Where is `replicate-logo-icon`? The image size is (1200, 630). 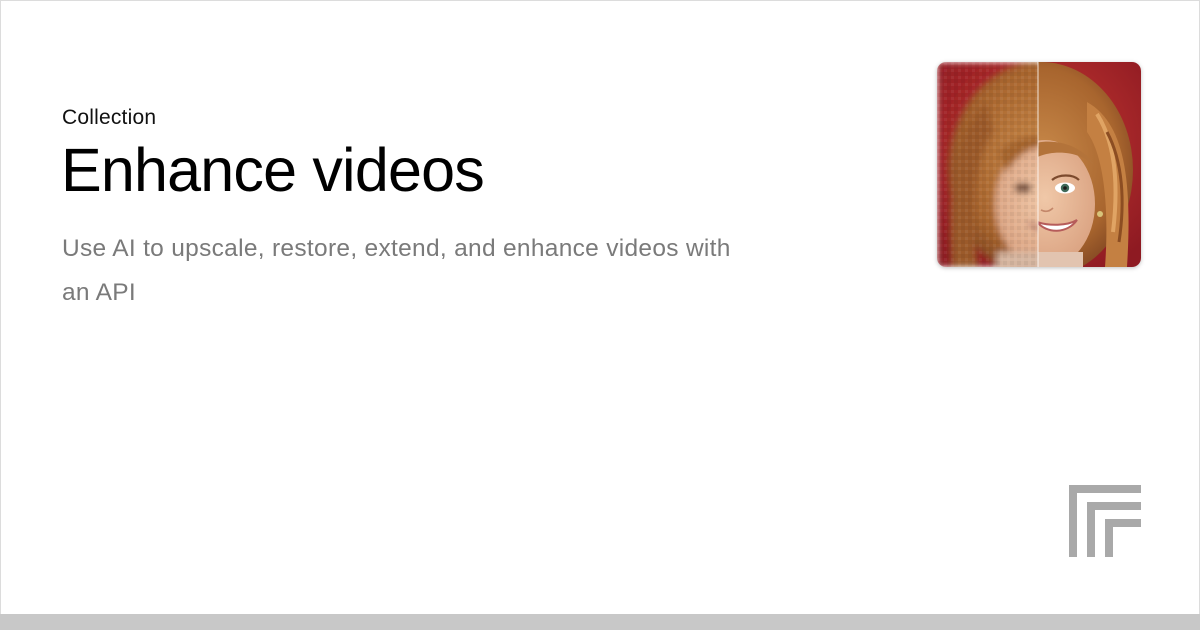
replicate-logo-icon is located at coordinates (1105, 521).